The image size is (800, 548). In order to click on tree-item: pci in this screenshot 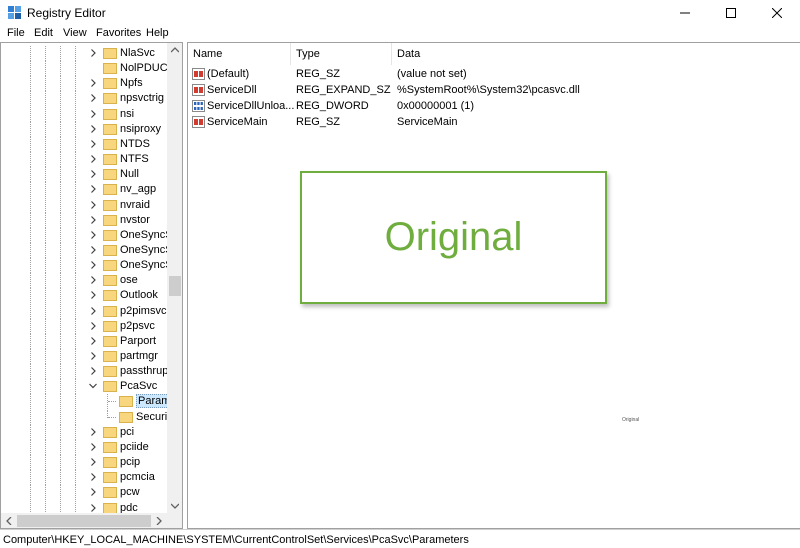, I will do `click(84, 432)`.